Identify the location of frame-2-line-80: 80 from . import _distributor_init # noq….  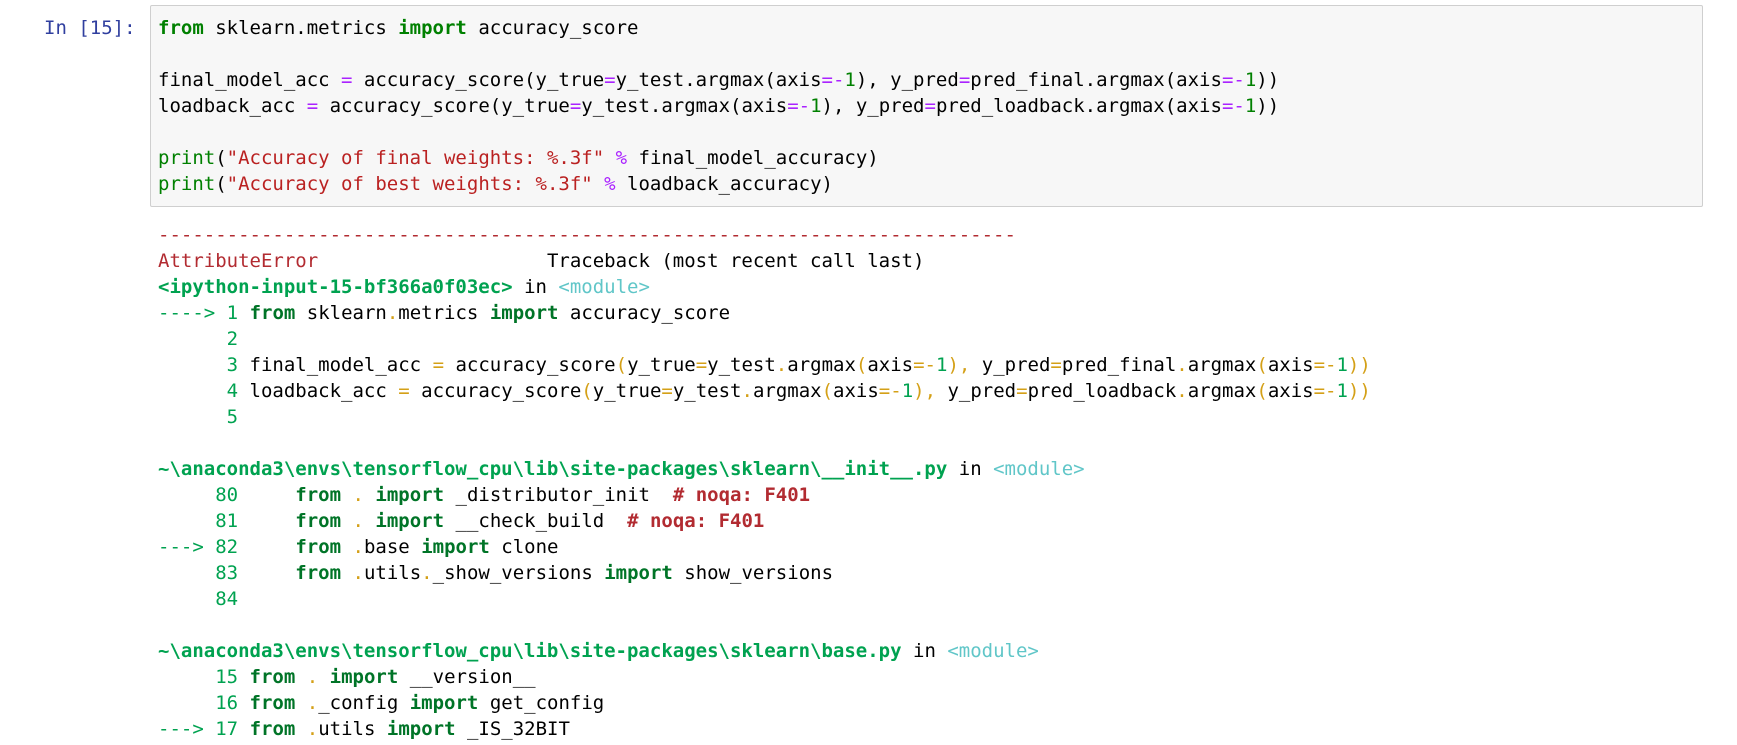
(513, 495).